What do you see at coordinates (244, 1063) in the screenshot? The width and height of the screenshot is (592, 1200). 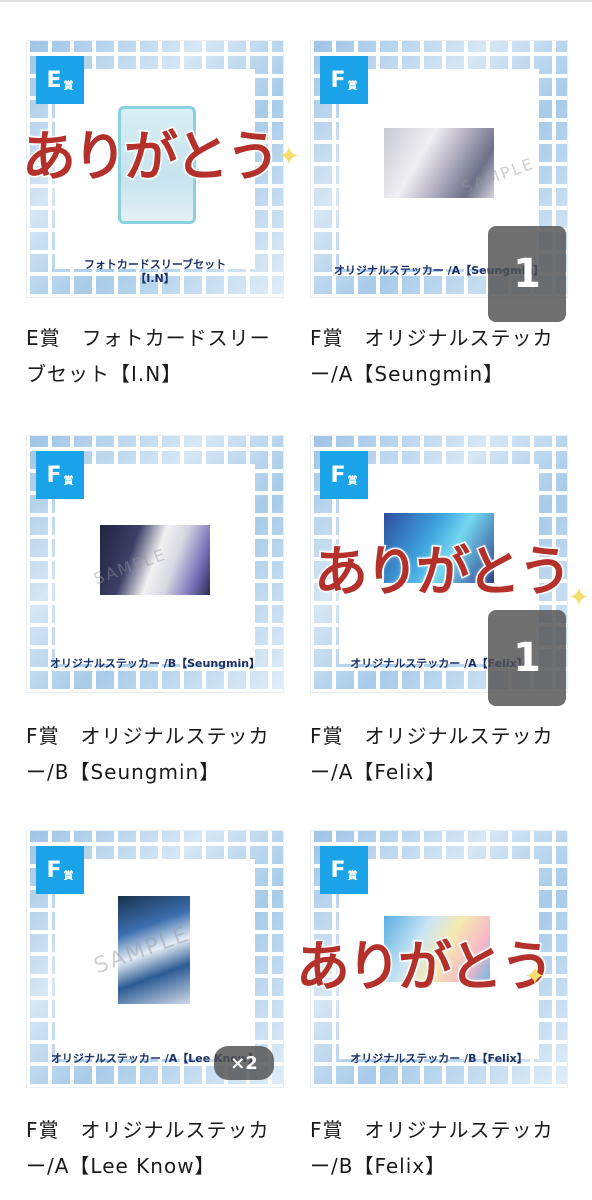 I see `image-count-badge: ×2` at bounding box center [244, 1063].